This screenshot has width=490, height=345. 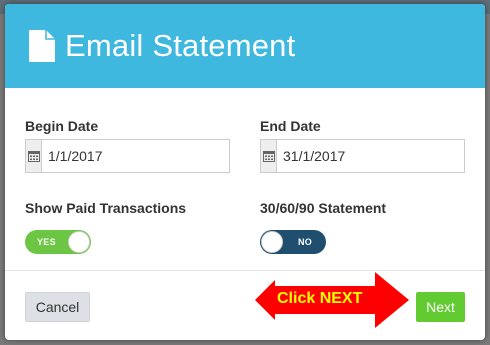 I want to click on next-button: Next, so click(x=440, y=307).